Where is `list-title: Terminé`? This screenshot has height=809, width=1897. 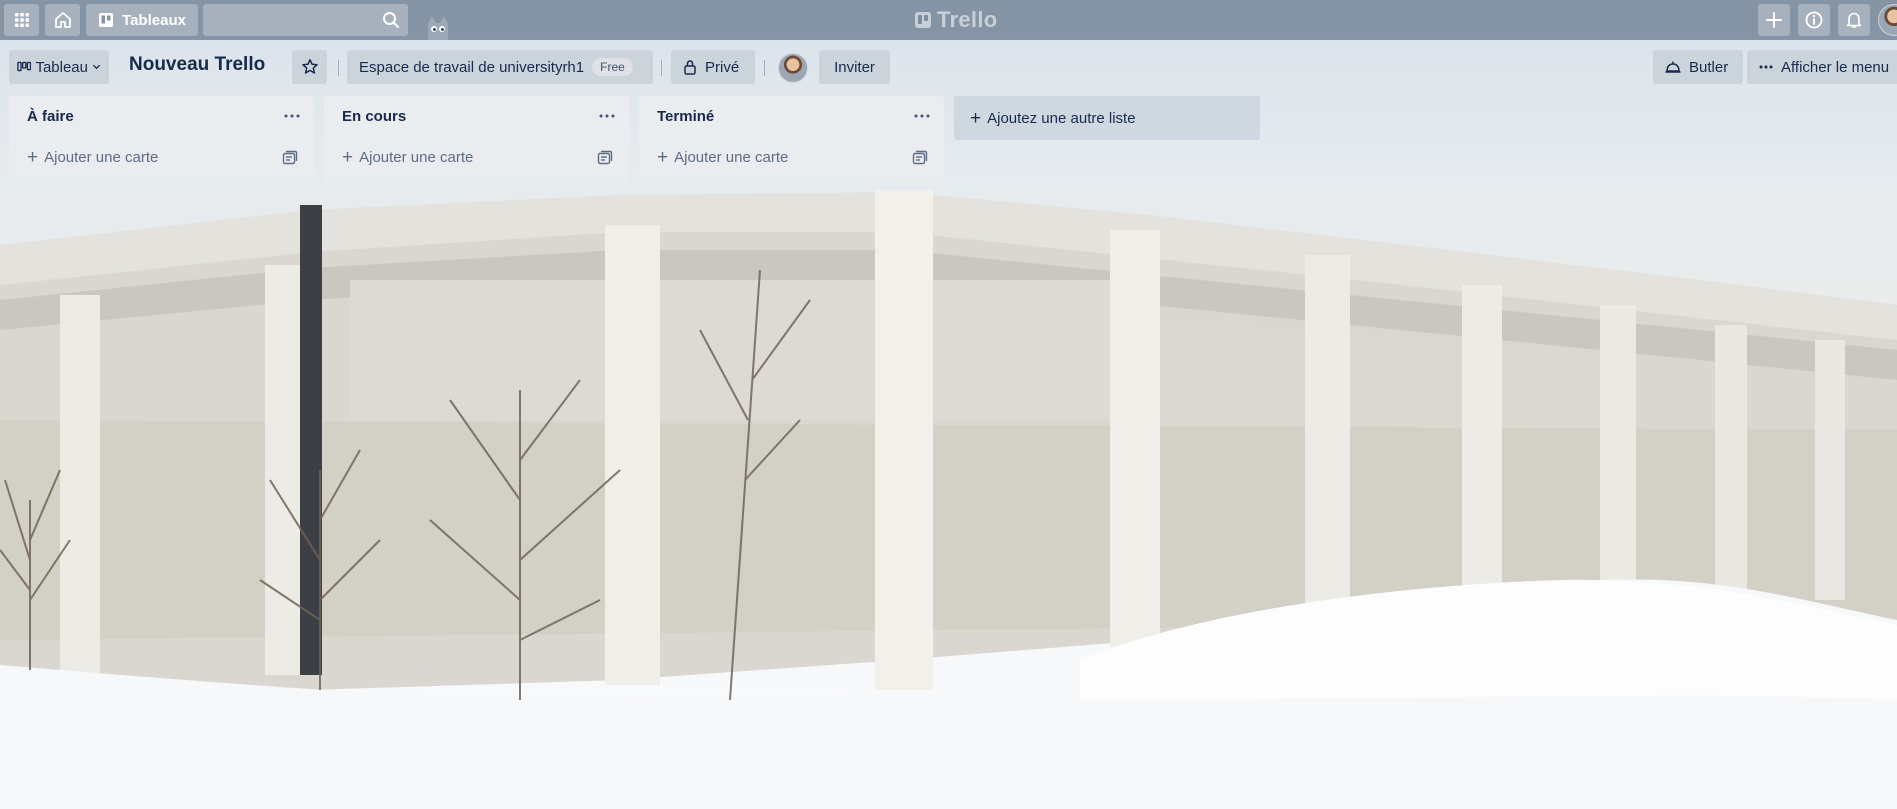 list-title: Terminé is located at coordinates (685, 116).